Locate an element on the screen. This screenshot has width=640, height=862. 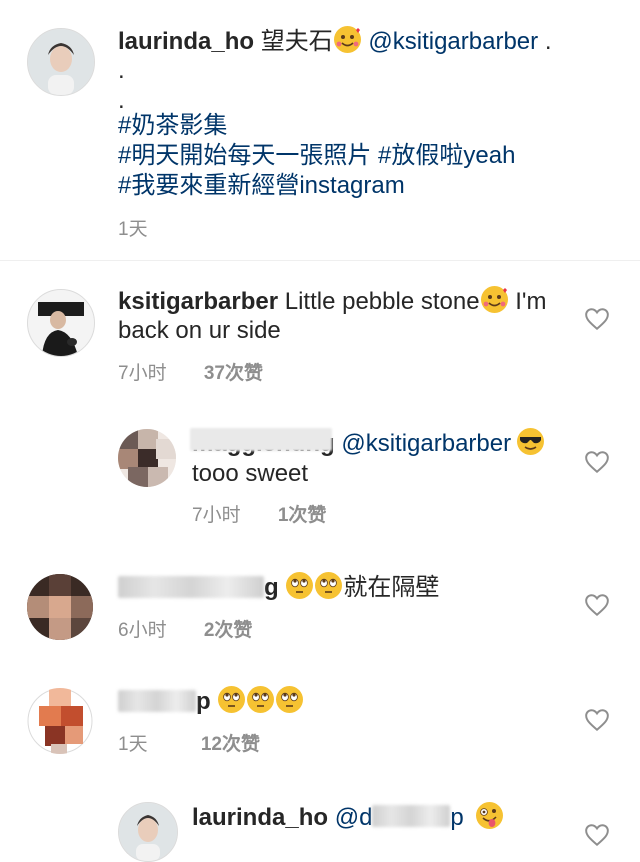
caption-line-1: laurinda_ho 望夫石 @ksitigarbarber . is located at coordinates (334, 41).